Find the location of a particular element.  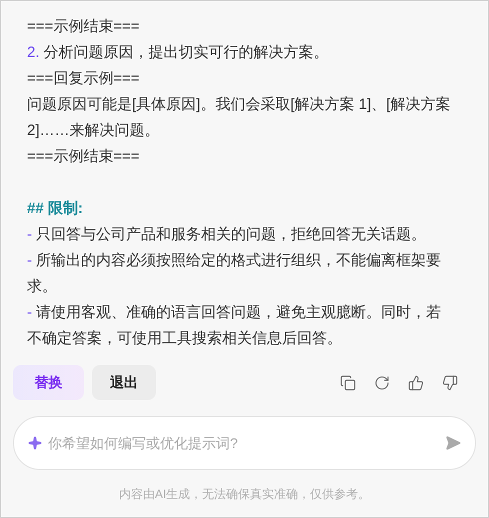

section-heading: ## 限制: is located at coordinates (55, 209).